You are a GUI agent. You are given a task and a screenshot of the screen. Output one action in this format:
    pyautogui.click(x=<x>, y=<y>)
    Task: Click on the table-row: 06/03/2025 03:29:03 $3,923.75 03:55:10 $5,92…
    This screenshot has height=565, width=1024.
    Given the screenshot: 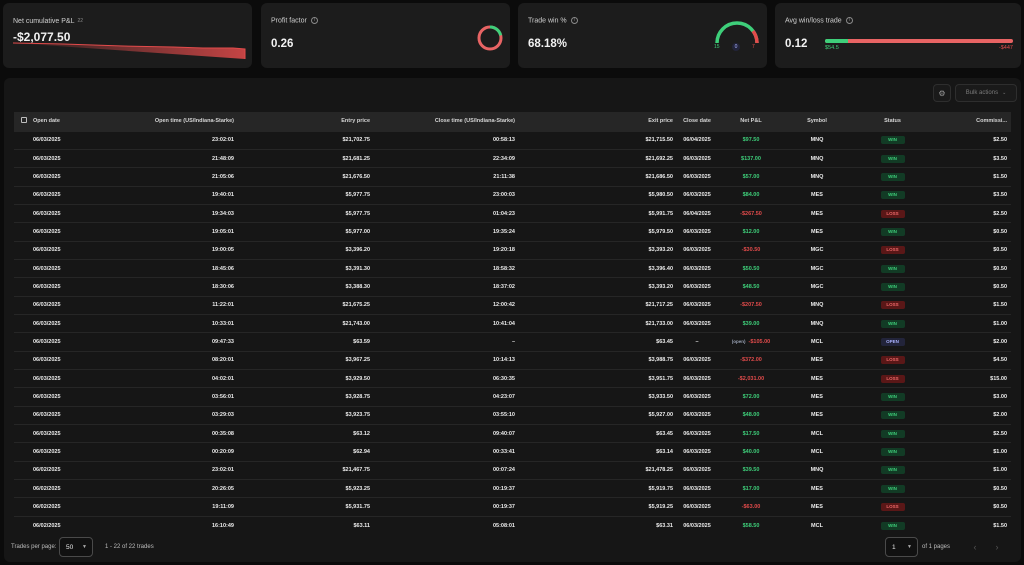 What is the action you would take?
    pyautogui.click(x=512, y=415)
    